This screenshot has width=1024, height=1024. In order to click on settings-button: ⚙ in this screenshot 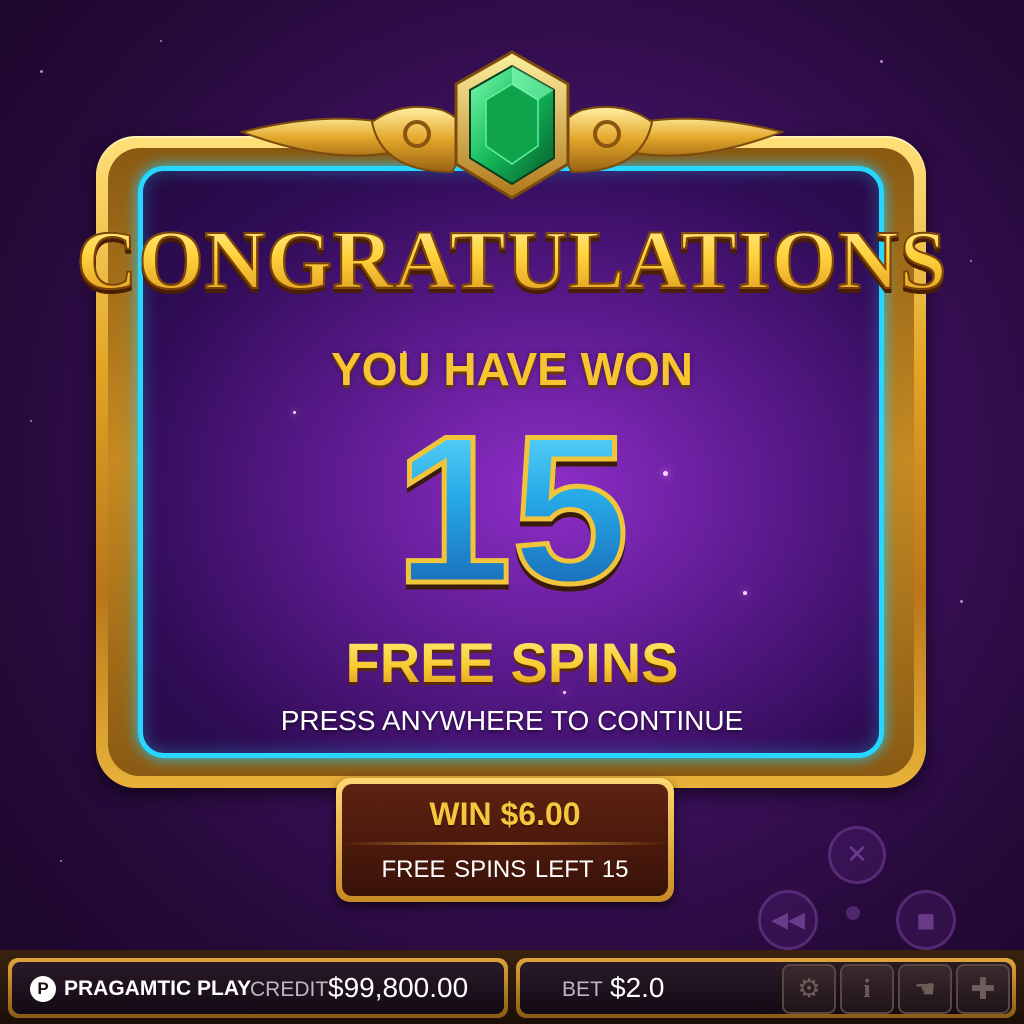, I will do `click(809, 989)`.